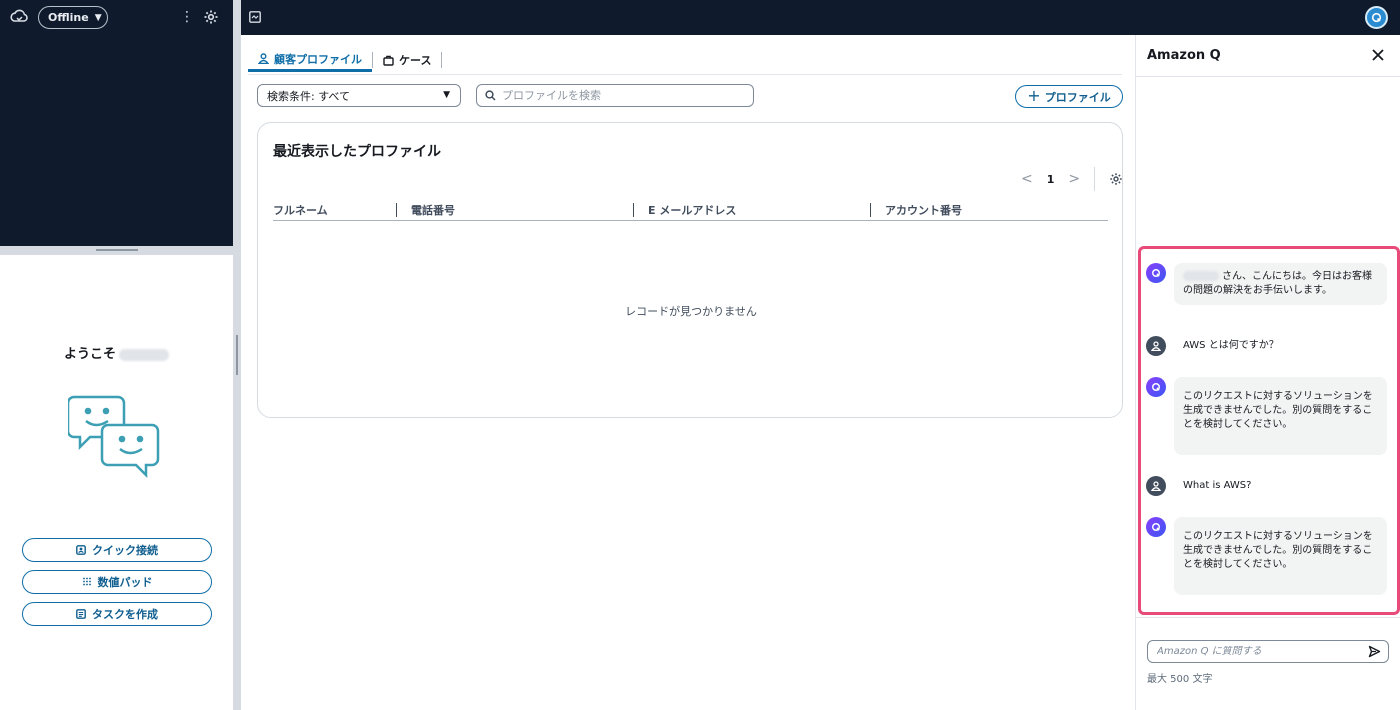 The width and height of the screenshot is (1400, 710). I want to click on column-email-label: E メールアドレス, so click(692, 210).